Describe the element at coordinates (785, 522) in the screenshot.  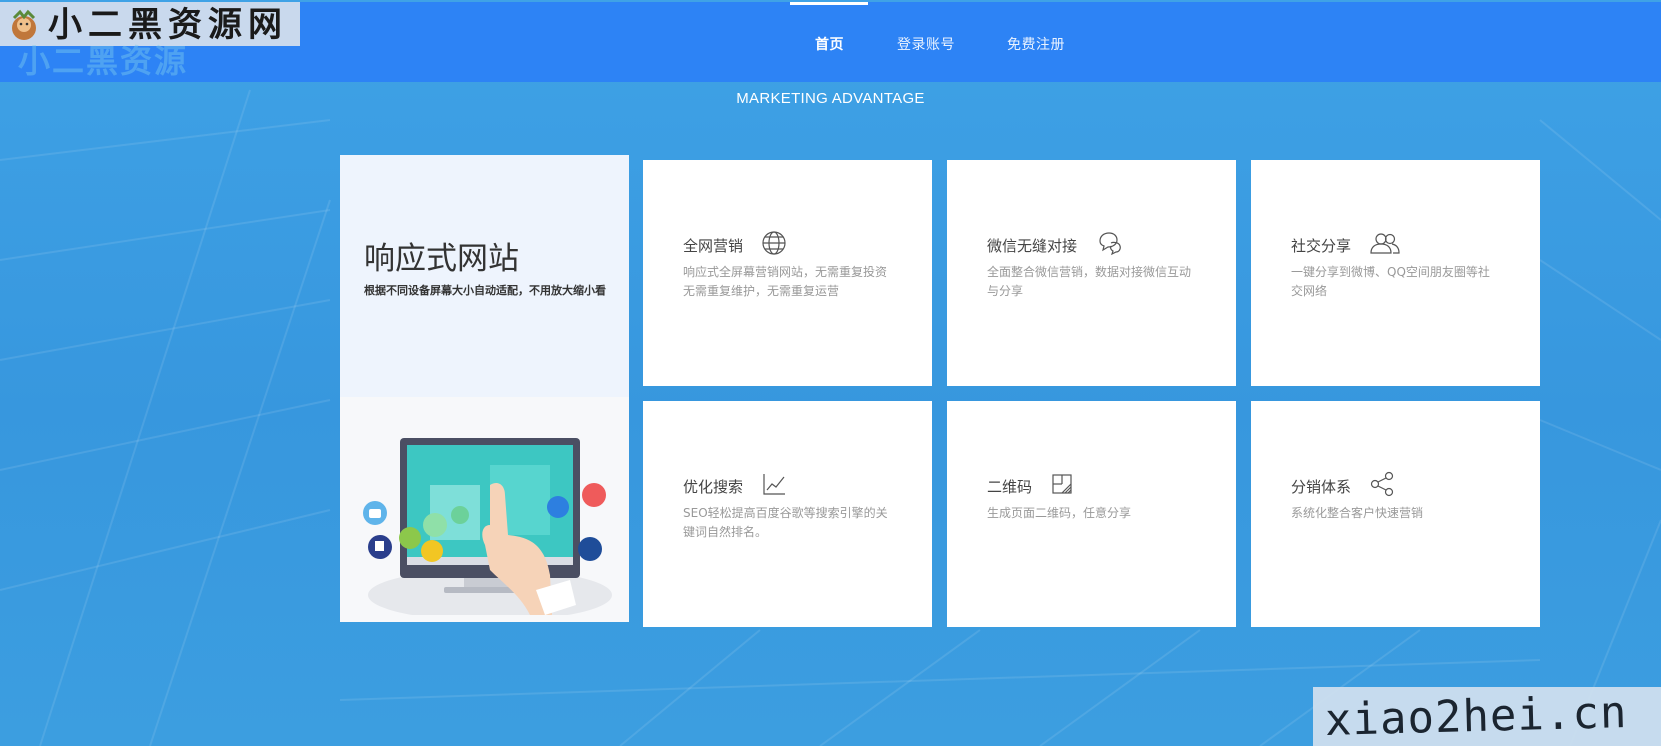
I see `card-description: SEO轻松提高百度谷歌等搜索引擎的关键词自然排名。` at that location.